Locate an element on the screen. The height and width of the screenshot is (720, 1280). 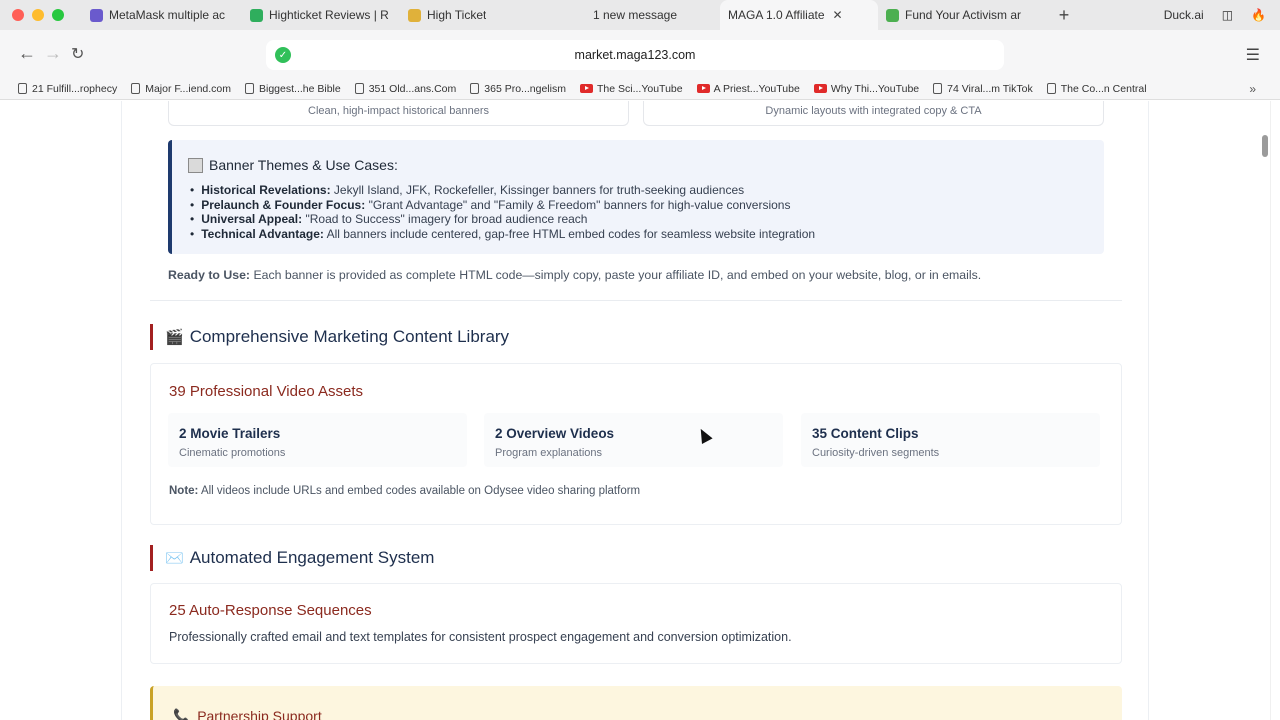
bookmark-item: 365 Pro...ngelism is located at coordinates (518, 89).